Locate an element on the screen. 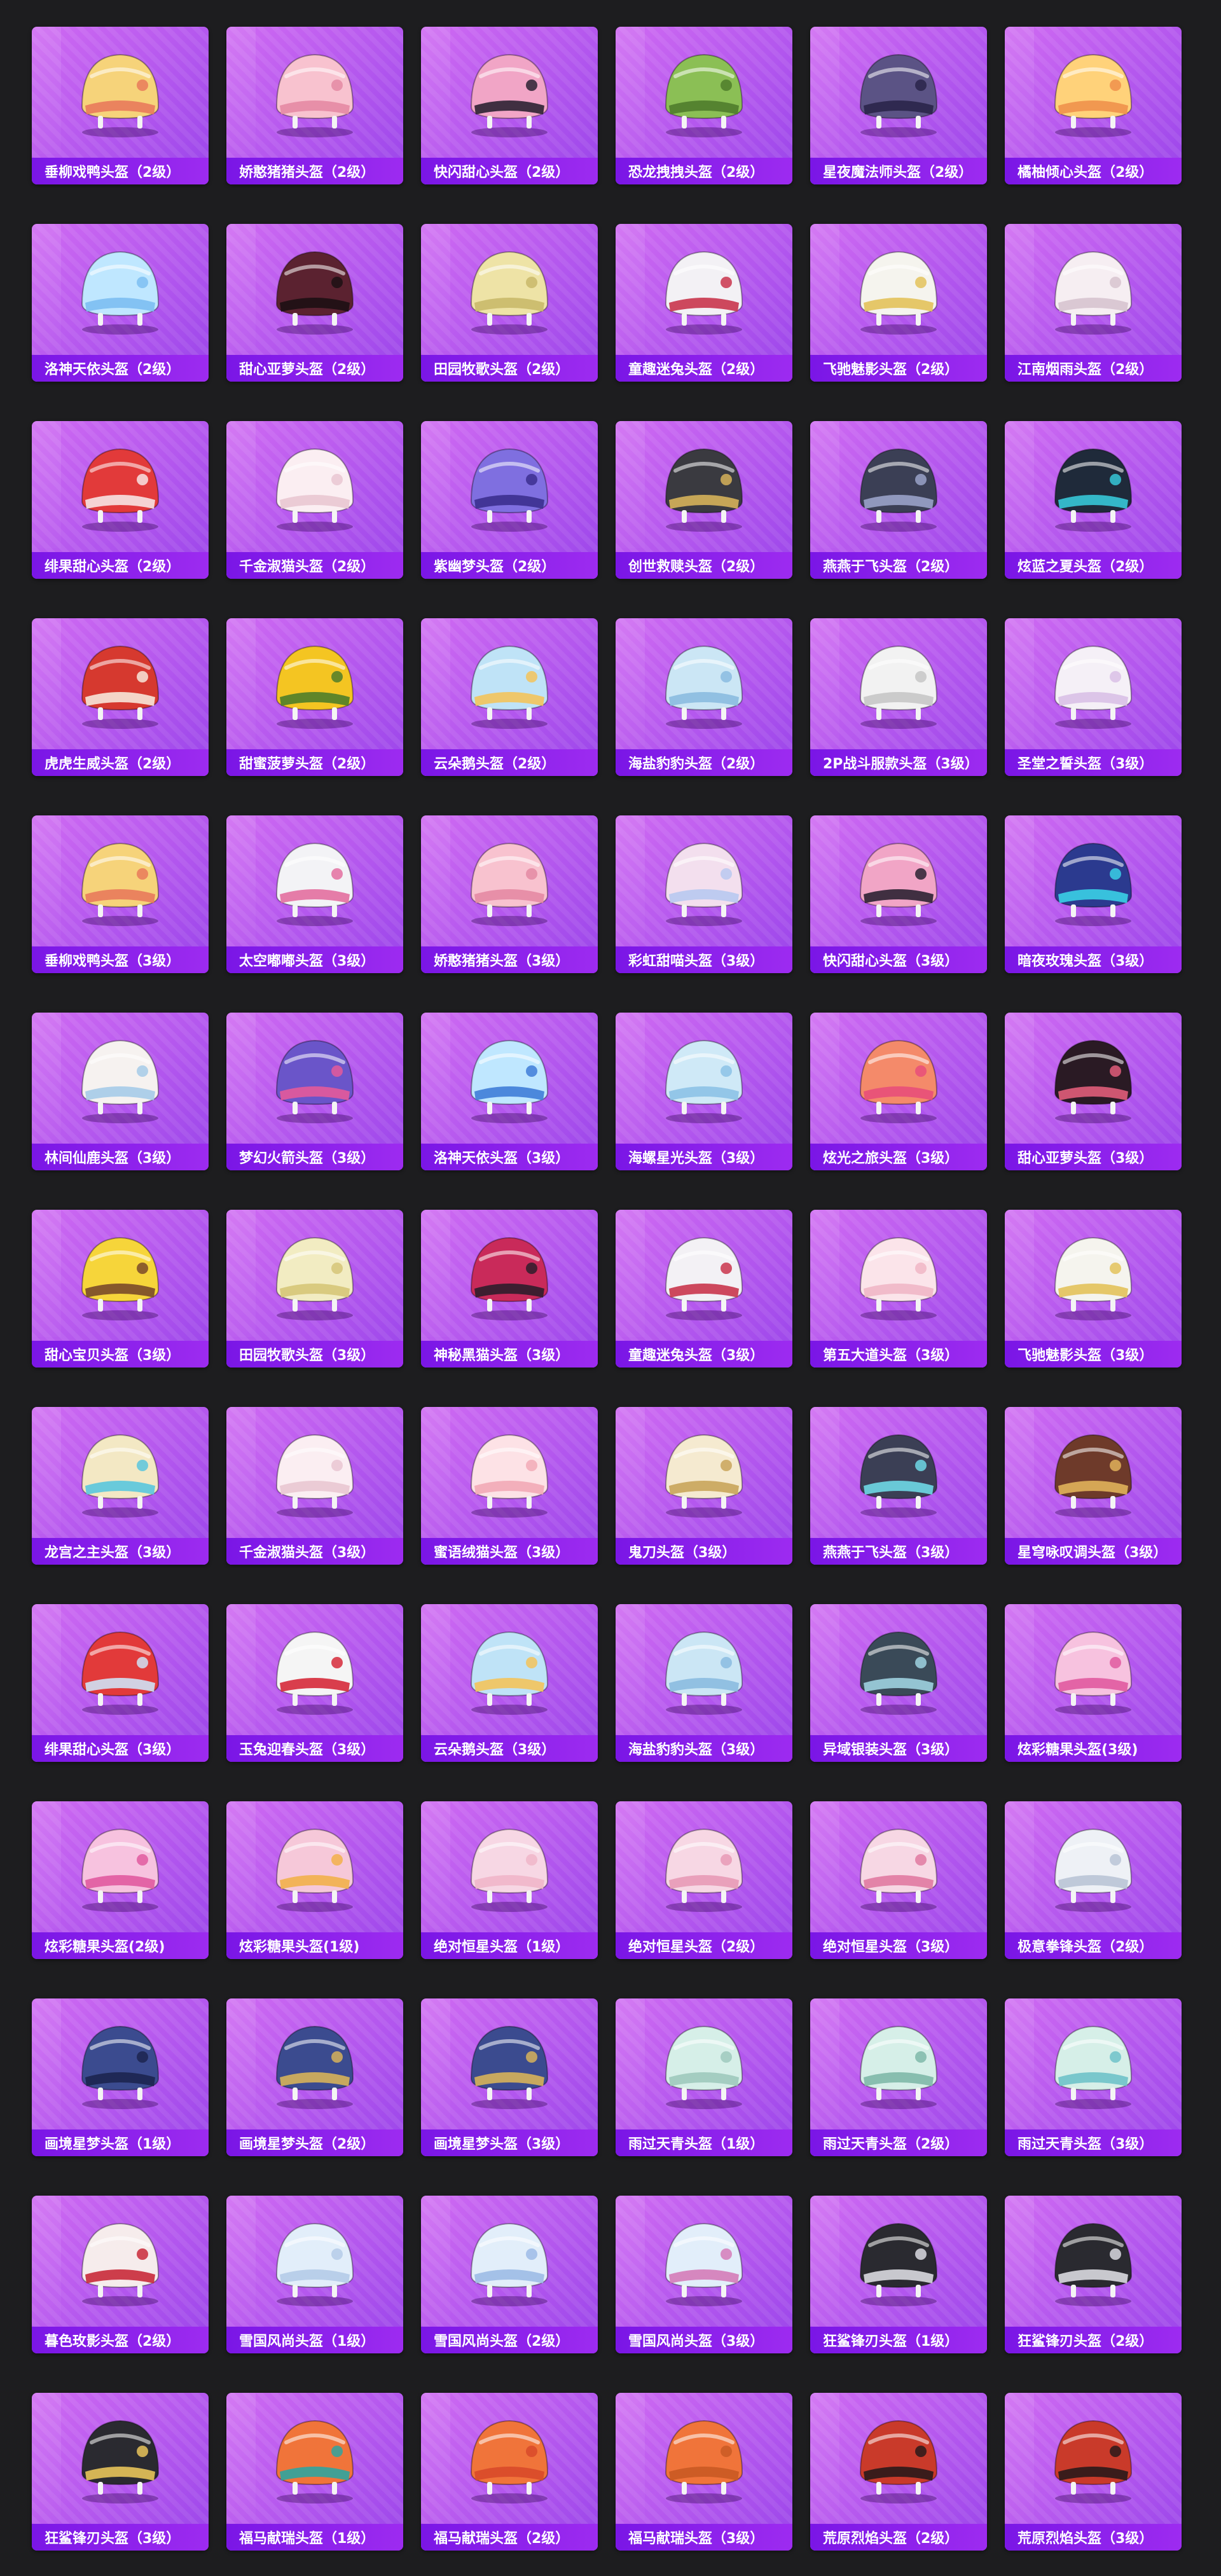 The image size is (1221, 2576). helmet-card: 田园牧歌头盔（3级） is located at coordinates (314, 1289).